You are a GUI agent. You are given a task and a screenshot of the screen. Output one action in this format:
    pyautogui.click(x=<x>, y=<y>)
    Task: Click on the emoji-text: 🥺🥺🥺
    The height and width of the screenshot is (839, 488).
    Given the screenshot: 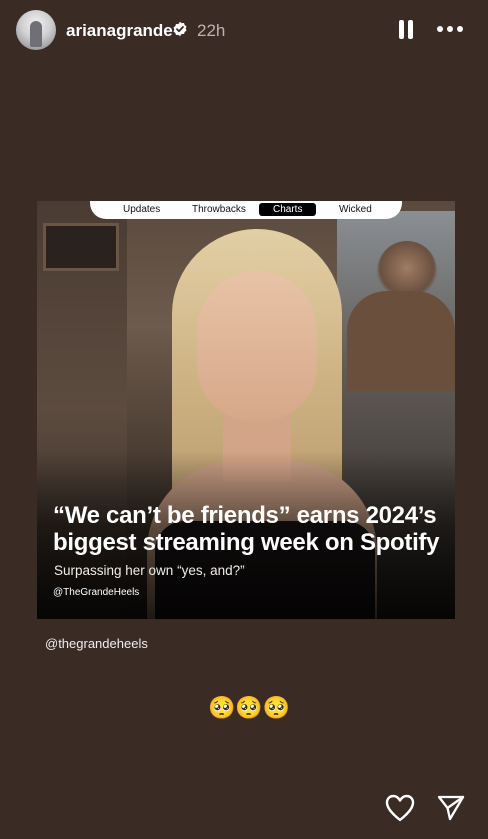 What is the action you would take?
    pyautogui.click(x=249, y=707)
    